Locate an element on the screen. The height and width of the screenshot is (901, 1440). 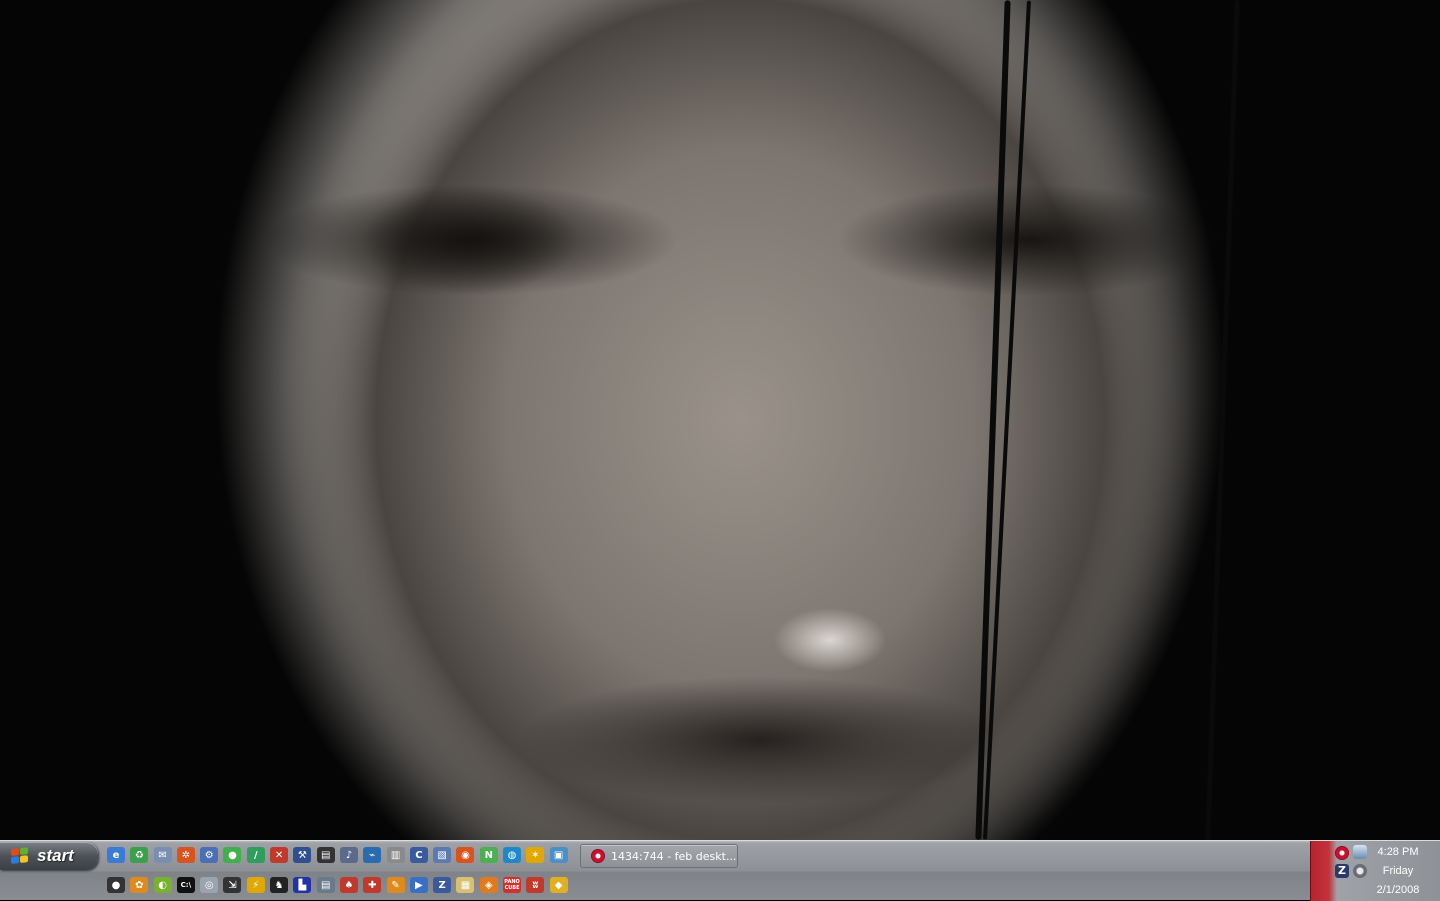
gear-icon: ⚙ is located at coordinates (209, 855).